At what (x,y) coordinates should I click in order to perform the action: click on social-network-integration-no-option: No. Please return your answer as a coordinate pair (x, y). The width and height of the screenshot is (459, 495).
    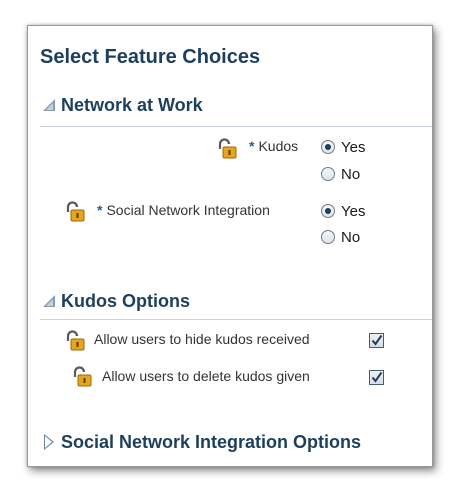
    Looking at the image, I should click on (340, 237).